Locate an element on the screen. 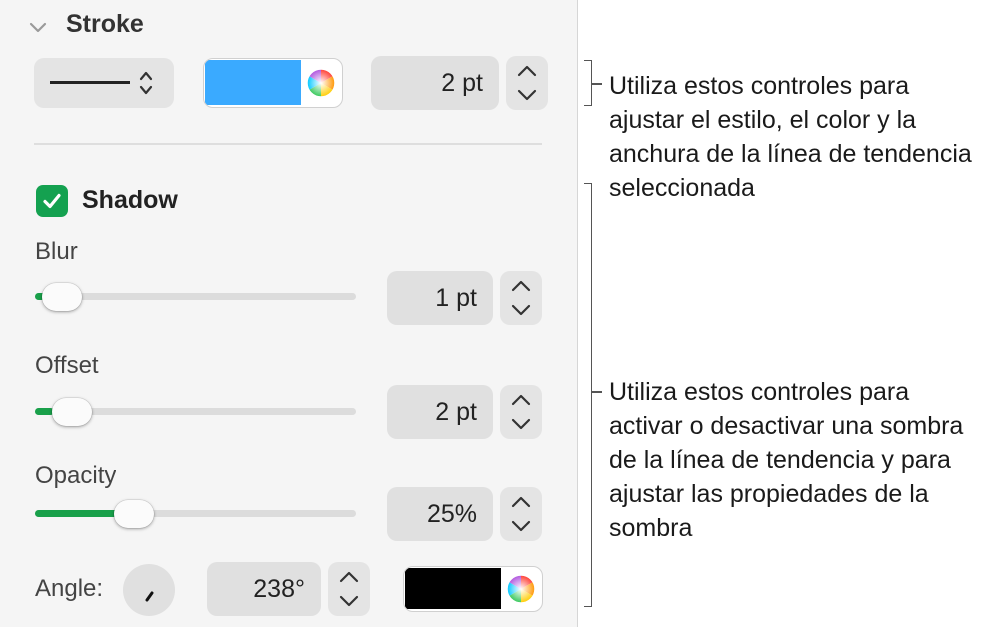 This screenshot has width=983, height=627. line-style-icon is located at coordinates (90, 82).